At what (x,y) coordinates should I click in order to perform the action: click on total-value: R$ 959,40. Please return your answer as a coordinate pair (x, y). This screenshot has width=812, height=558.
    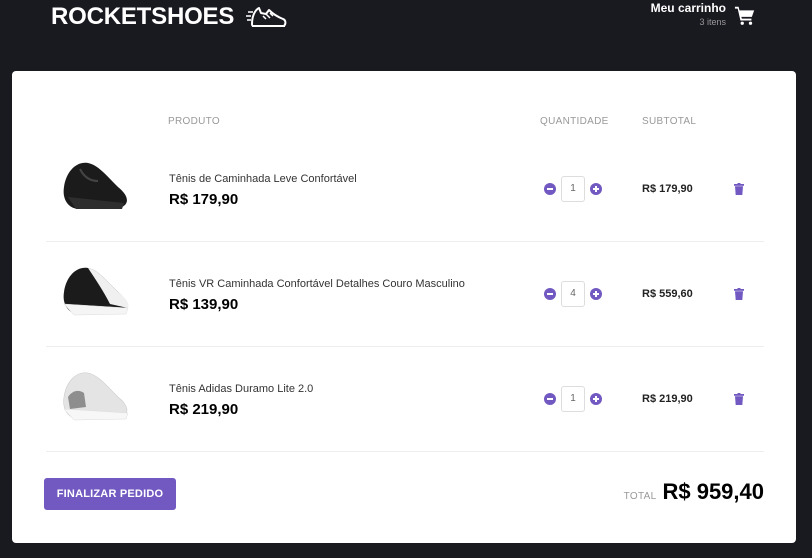
    Looking at the image, I should click on (713, 491).